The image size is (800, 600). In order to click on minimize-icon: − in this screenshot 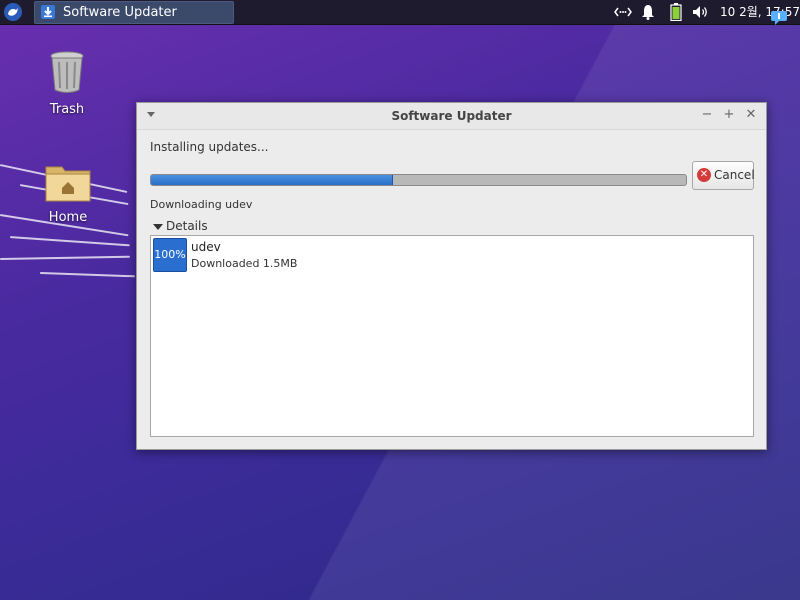, I will do `click(707, 115)`.